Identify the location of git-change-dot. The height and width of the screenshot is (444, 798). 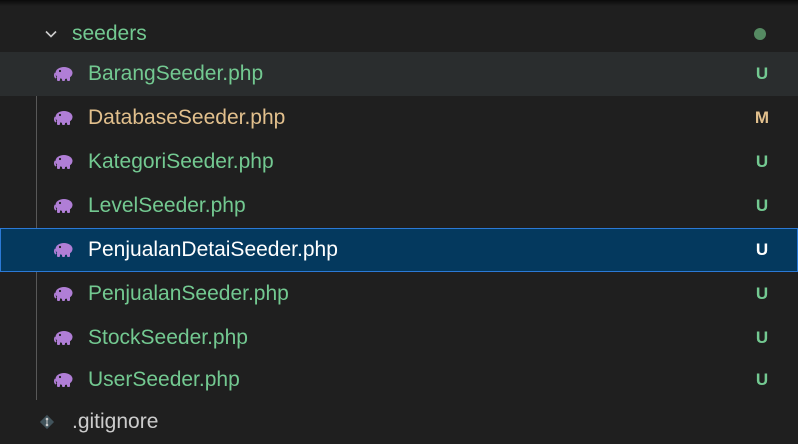
(760, 34).